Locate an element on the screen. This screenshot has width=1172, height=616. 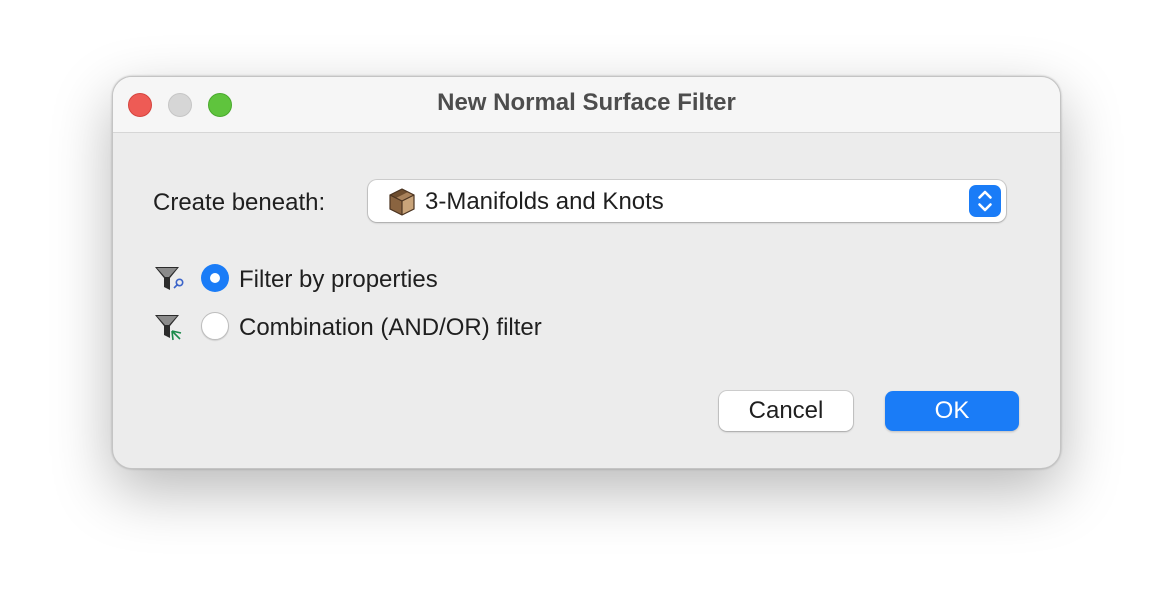
chevron-updown-icon is located at coordinates (985, 201).